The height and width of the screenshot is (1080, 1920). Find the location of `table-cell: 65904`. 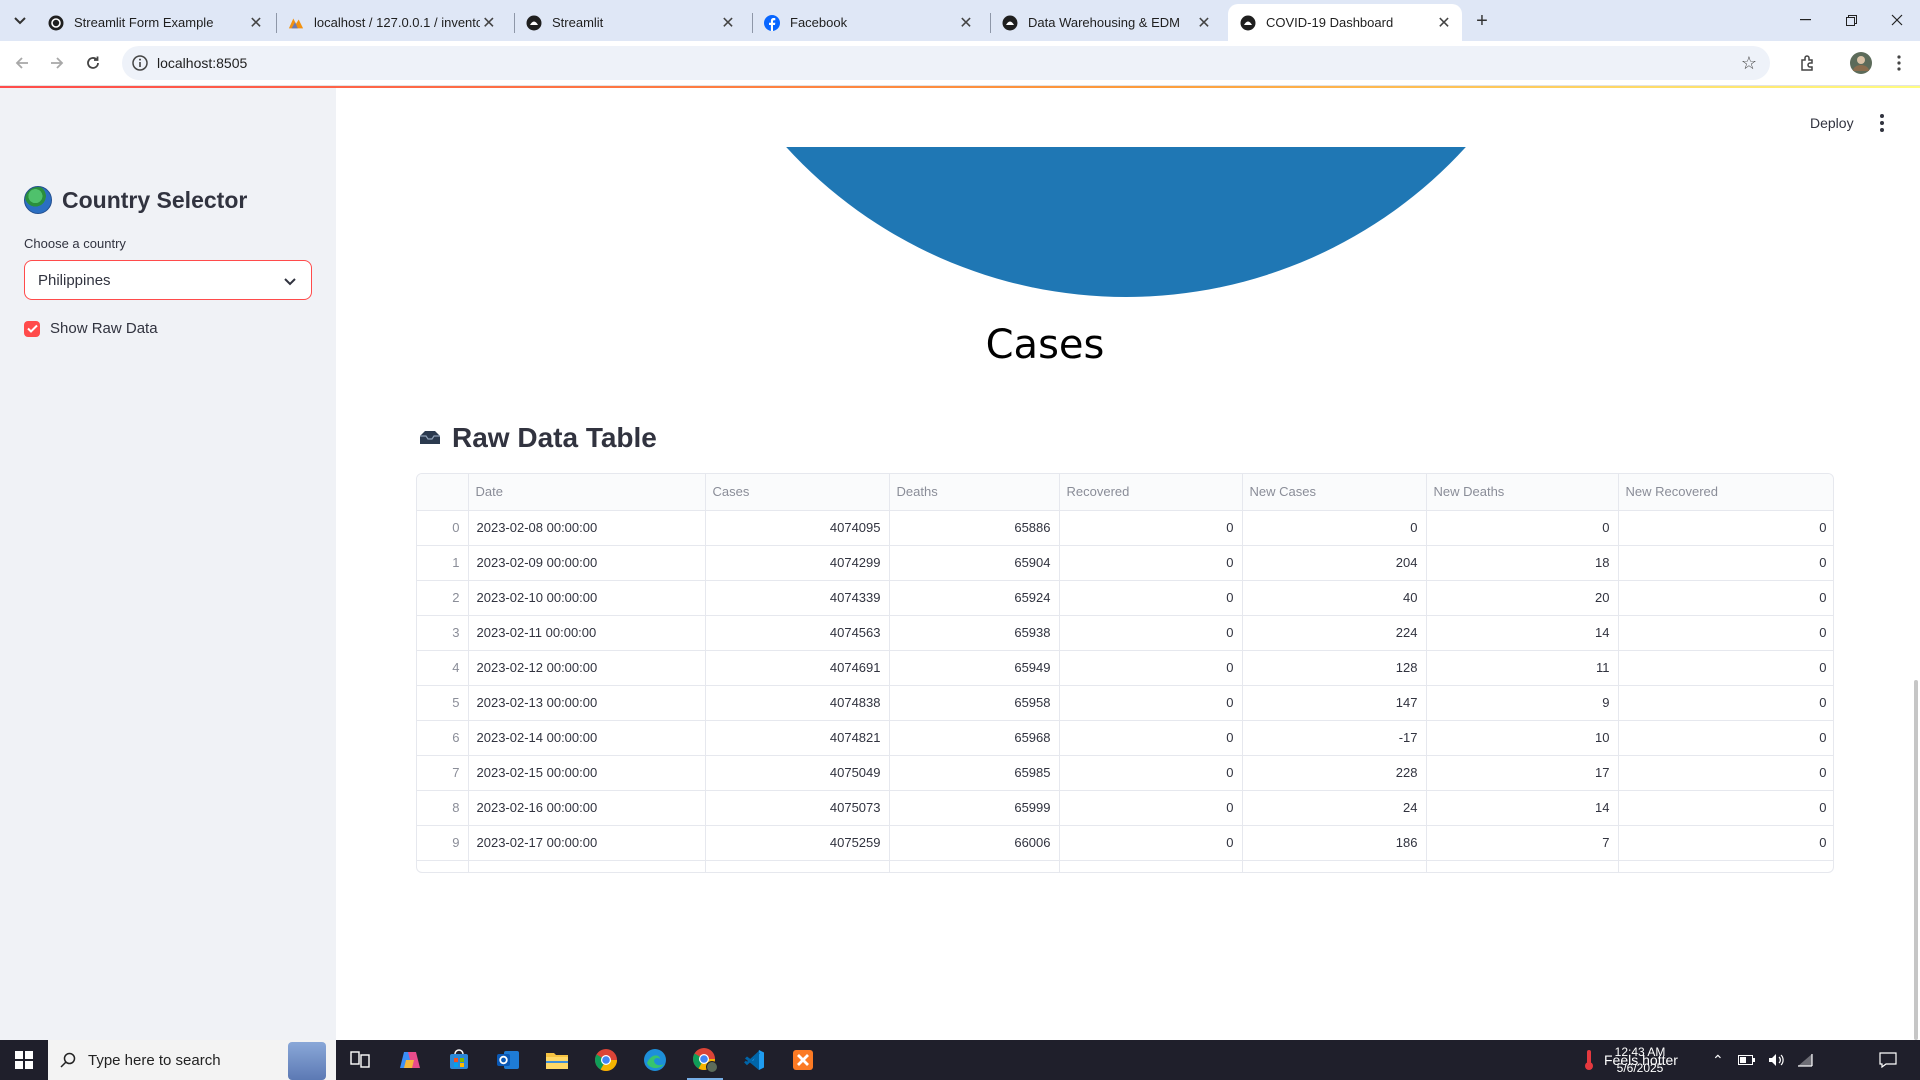

table-cell: 65904 is located at coordinates (974, 563).